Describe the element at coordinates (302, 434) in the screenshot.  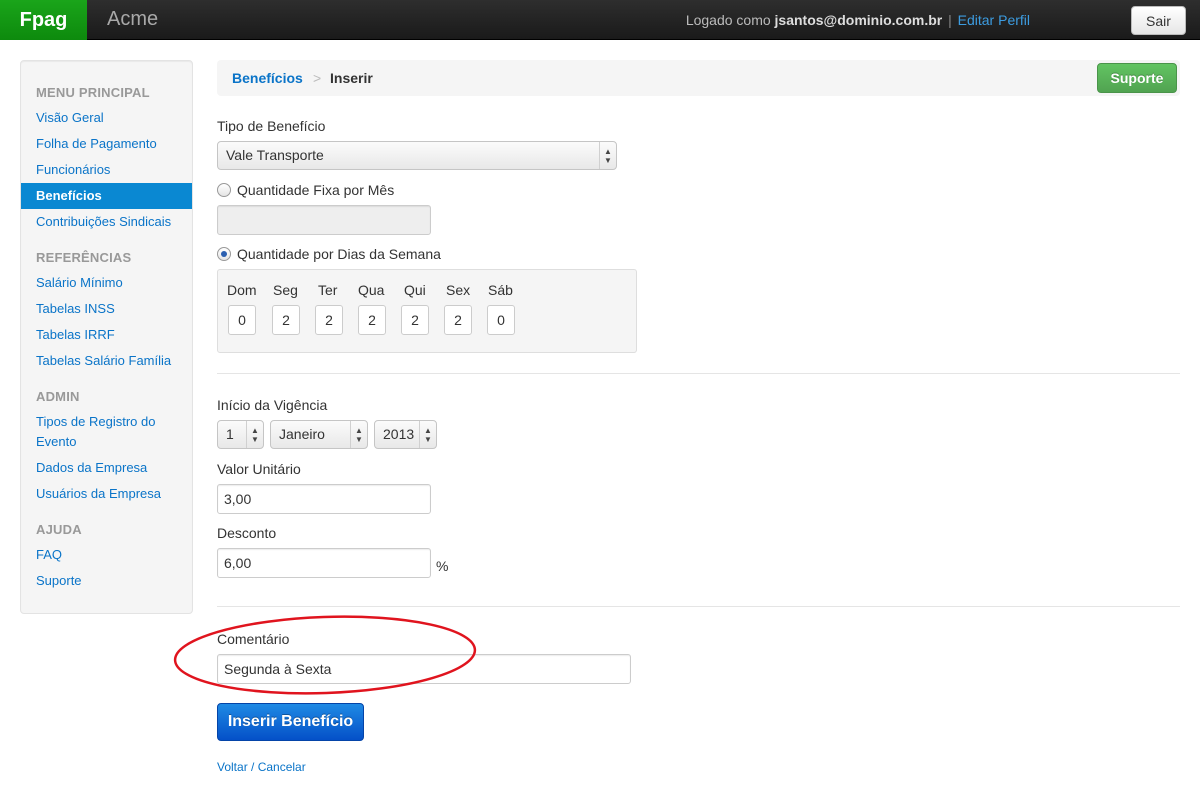
I see `start-month-value: Janeiro` at that location.